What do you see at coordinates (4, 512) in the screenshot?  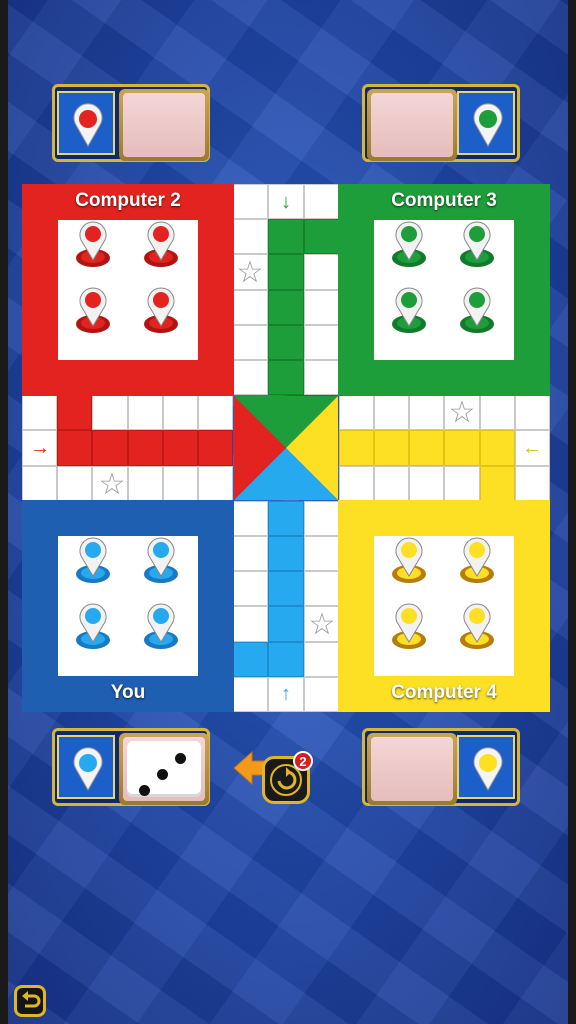 I see `left-border` at bounding box center [4, 512].